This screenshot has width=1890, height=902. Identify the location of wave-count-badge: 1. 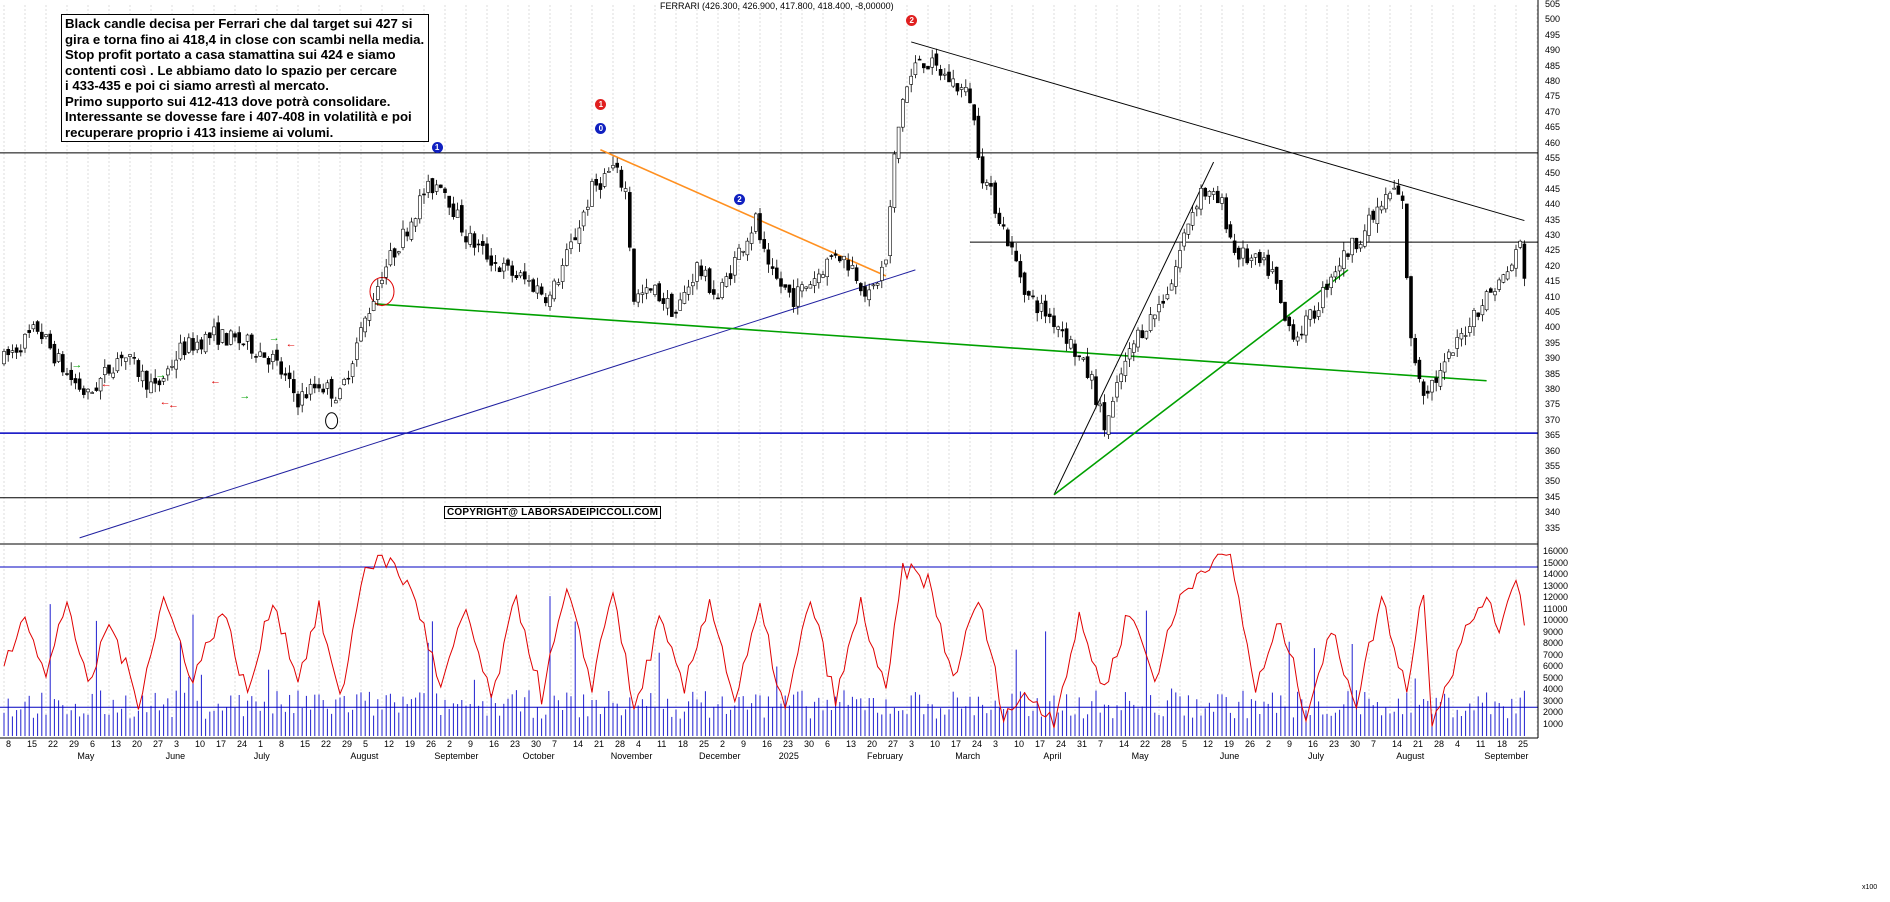
(601, 104).